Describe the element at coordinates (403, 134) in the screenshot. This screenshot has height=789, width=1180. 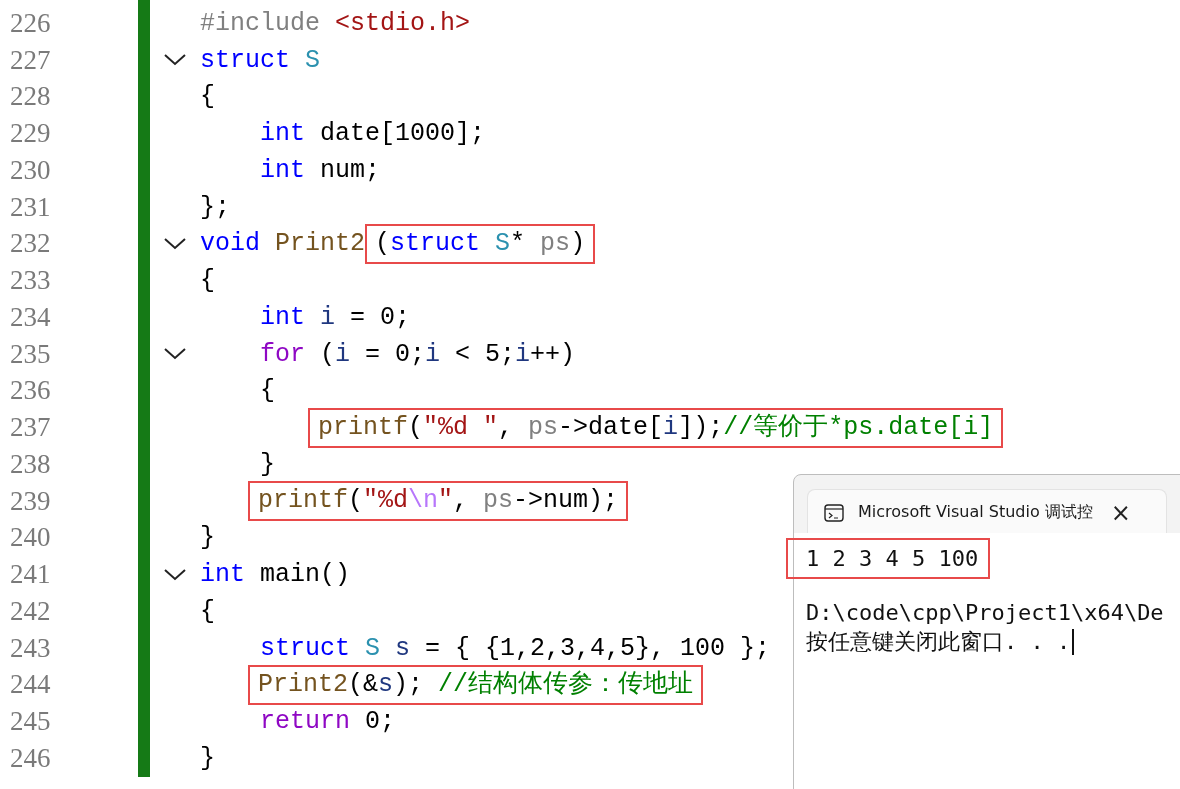
I see `code-text: date[1000];` at that location.